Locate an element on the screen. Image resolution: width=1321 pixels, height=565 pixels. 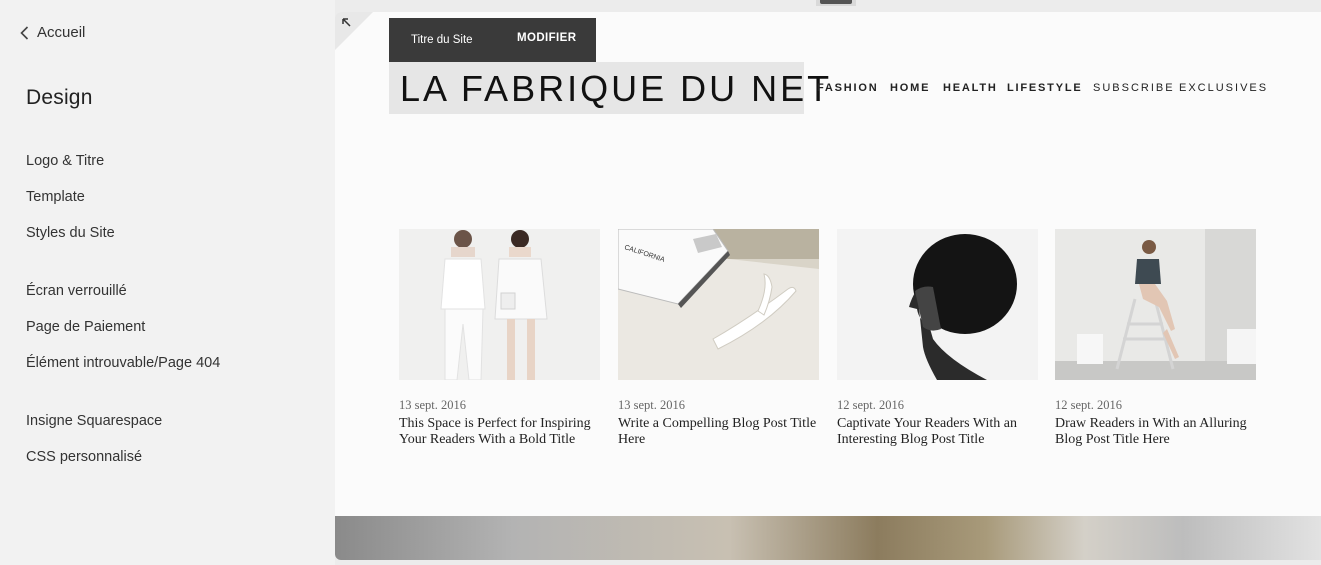
site-title-block: LA FABRIQUE DU NET is located at coordinates (609, 88).